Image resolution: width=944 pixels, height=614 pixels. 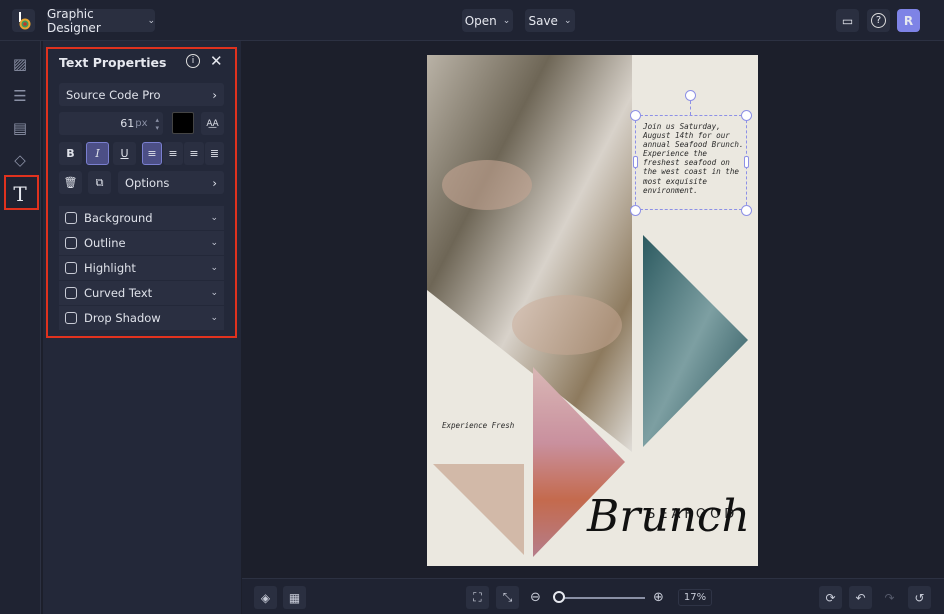 I want to click on drop-shadow-section: Drop Shadow ⌄, so click(x=141, y=318).